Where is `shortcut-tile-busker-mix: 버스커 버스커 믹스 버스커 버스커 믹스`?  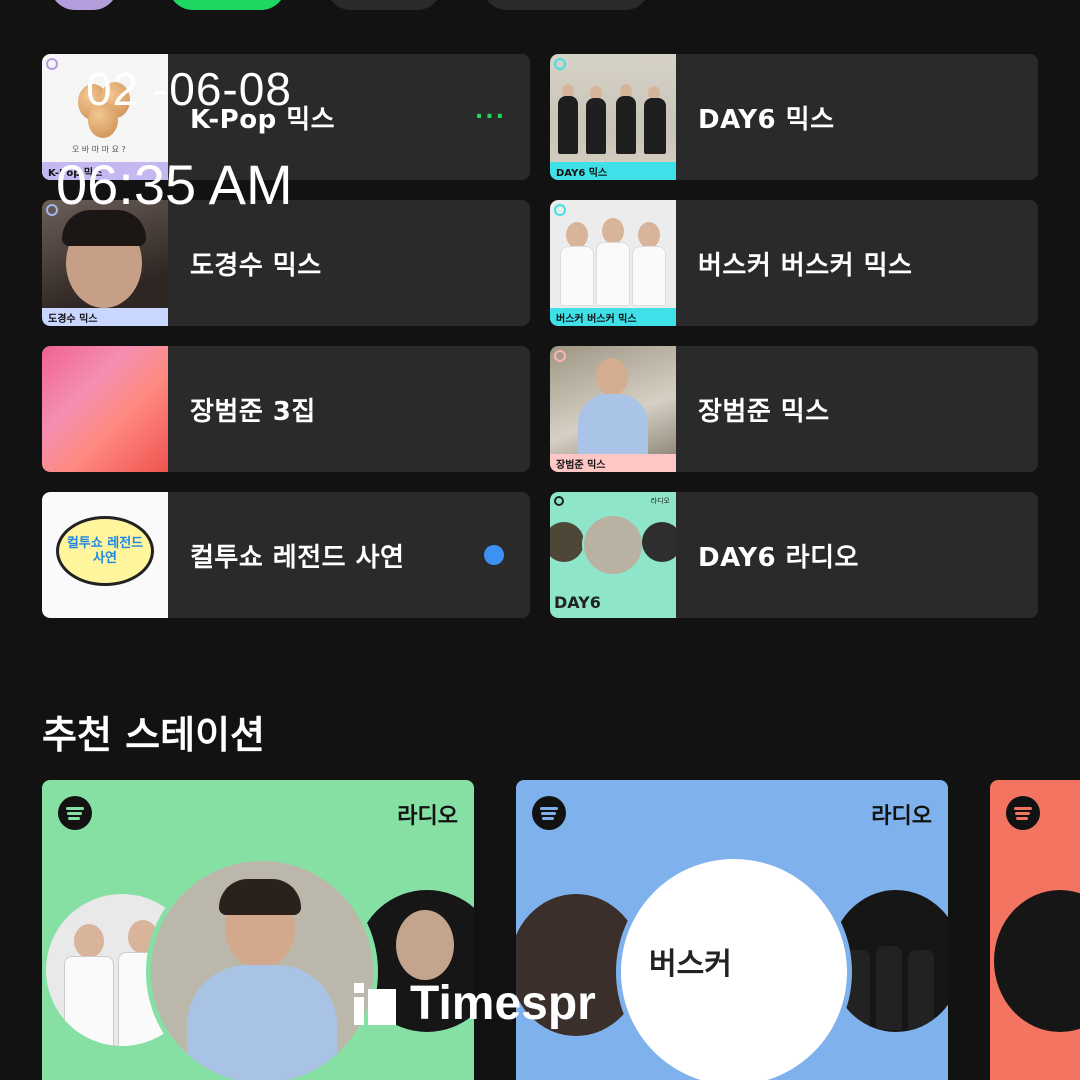 shortcut-tile-busker-mix: 버스커 버스커 믹스 버스커 버스커 믹스 is located at coordinates (794, 263).